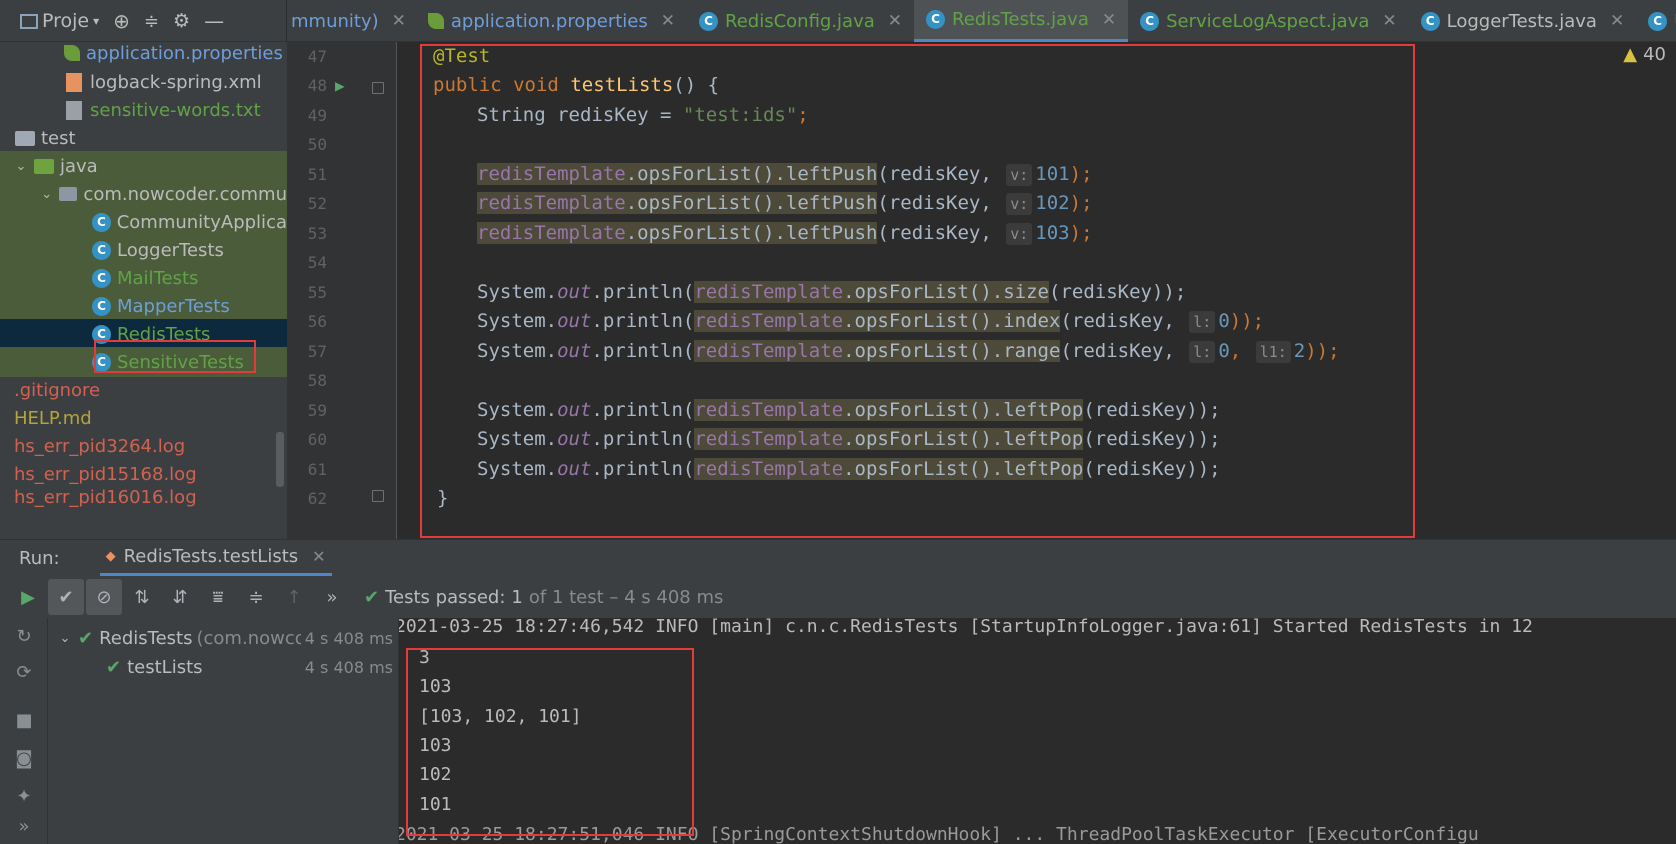  Describe the element at coordinates (24, 798) in the screenshot. I see `pin-icon: ✦` at that location.